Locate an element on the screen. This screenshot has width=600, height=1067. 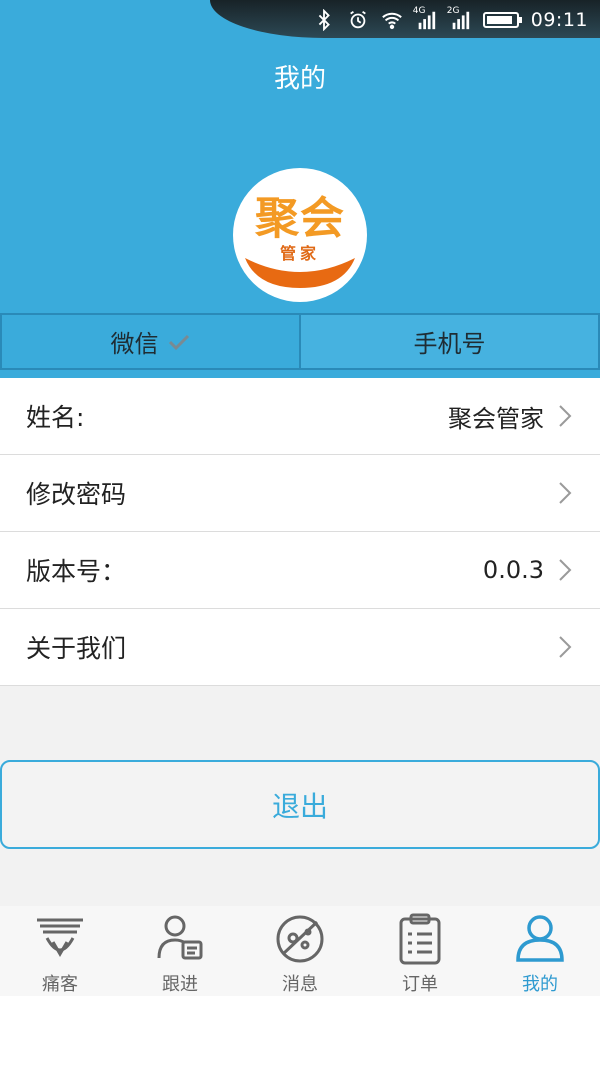
row-value: 聚会管家 is located at coordinates (496, 418).